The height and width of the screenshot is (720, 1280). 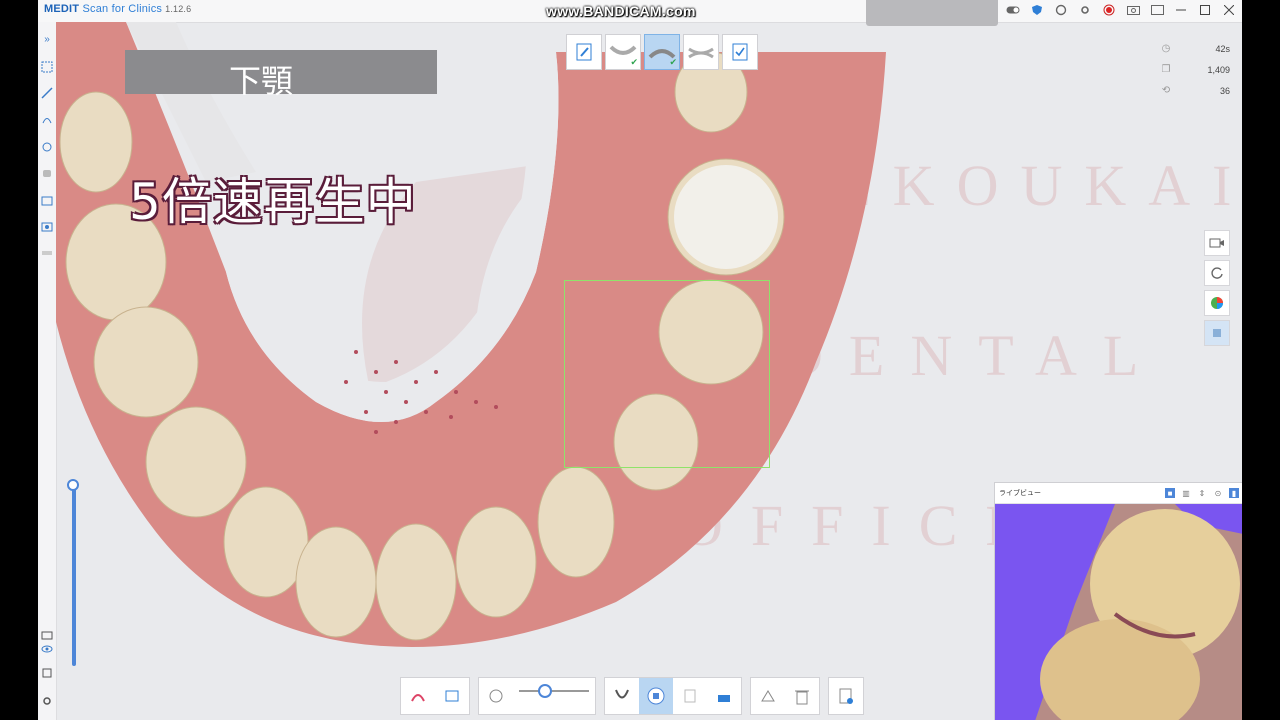 What do you see at coordinates (1217, 288) in the screenshot?
I see `right-view-tools` at bounding box center [1217, 288].